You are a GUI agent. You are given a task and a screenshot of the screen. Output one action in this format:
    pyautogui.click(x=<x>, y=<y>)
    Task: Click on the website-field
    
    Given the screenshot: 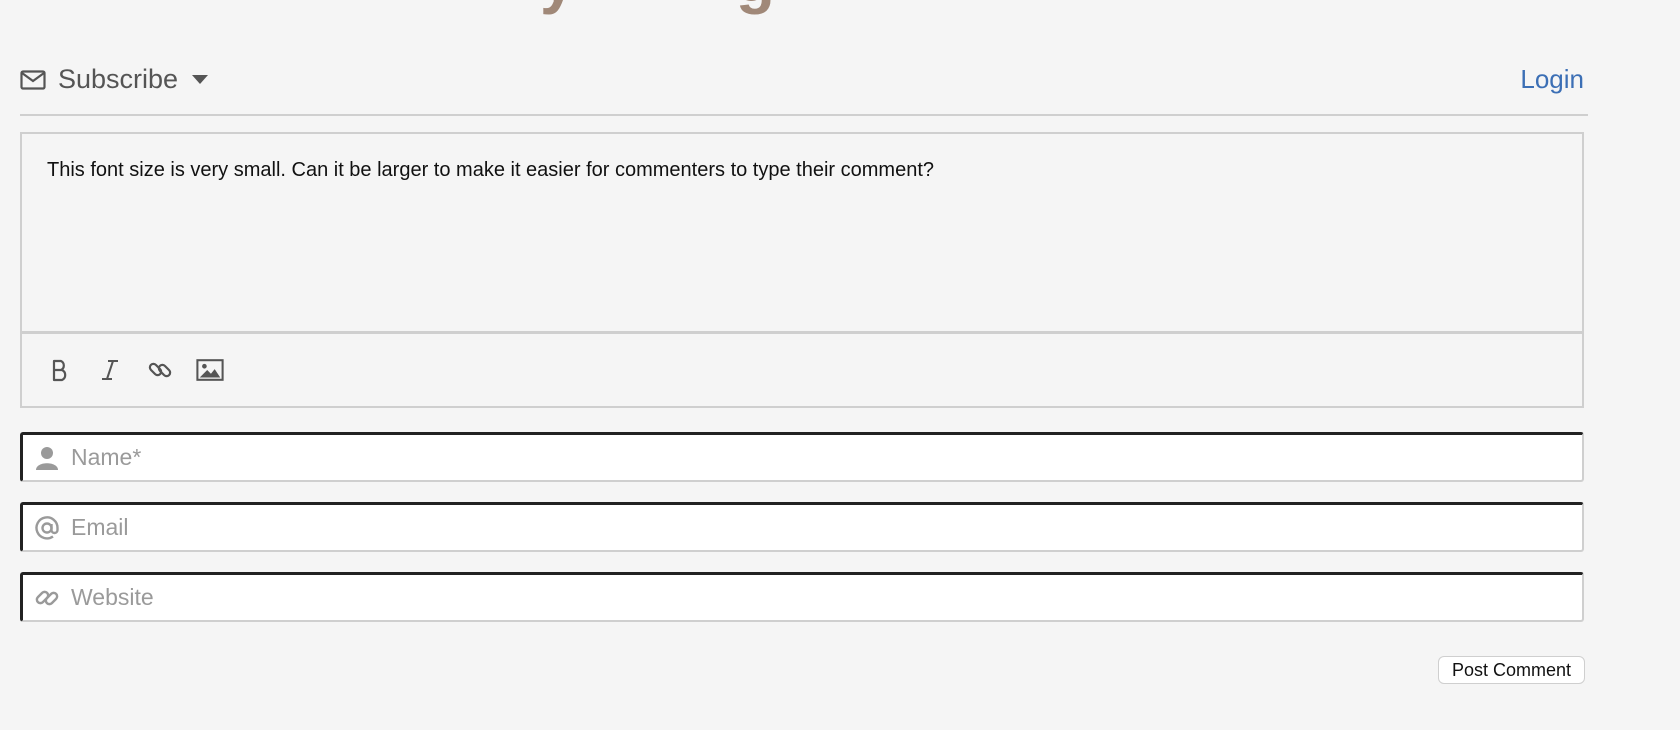 What is the action you would take?
    pyautogui.click(x=802, y=597)
    